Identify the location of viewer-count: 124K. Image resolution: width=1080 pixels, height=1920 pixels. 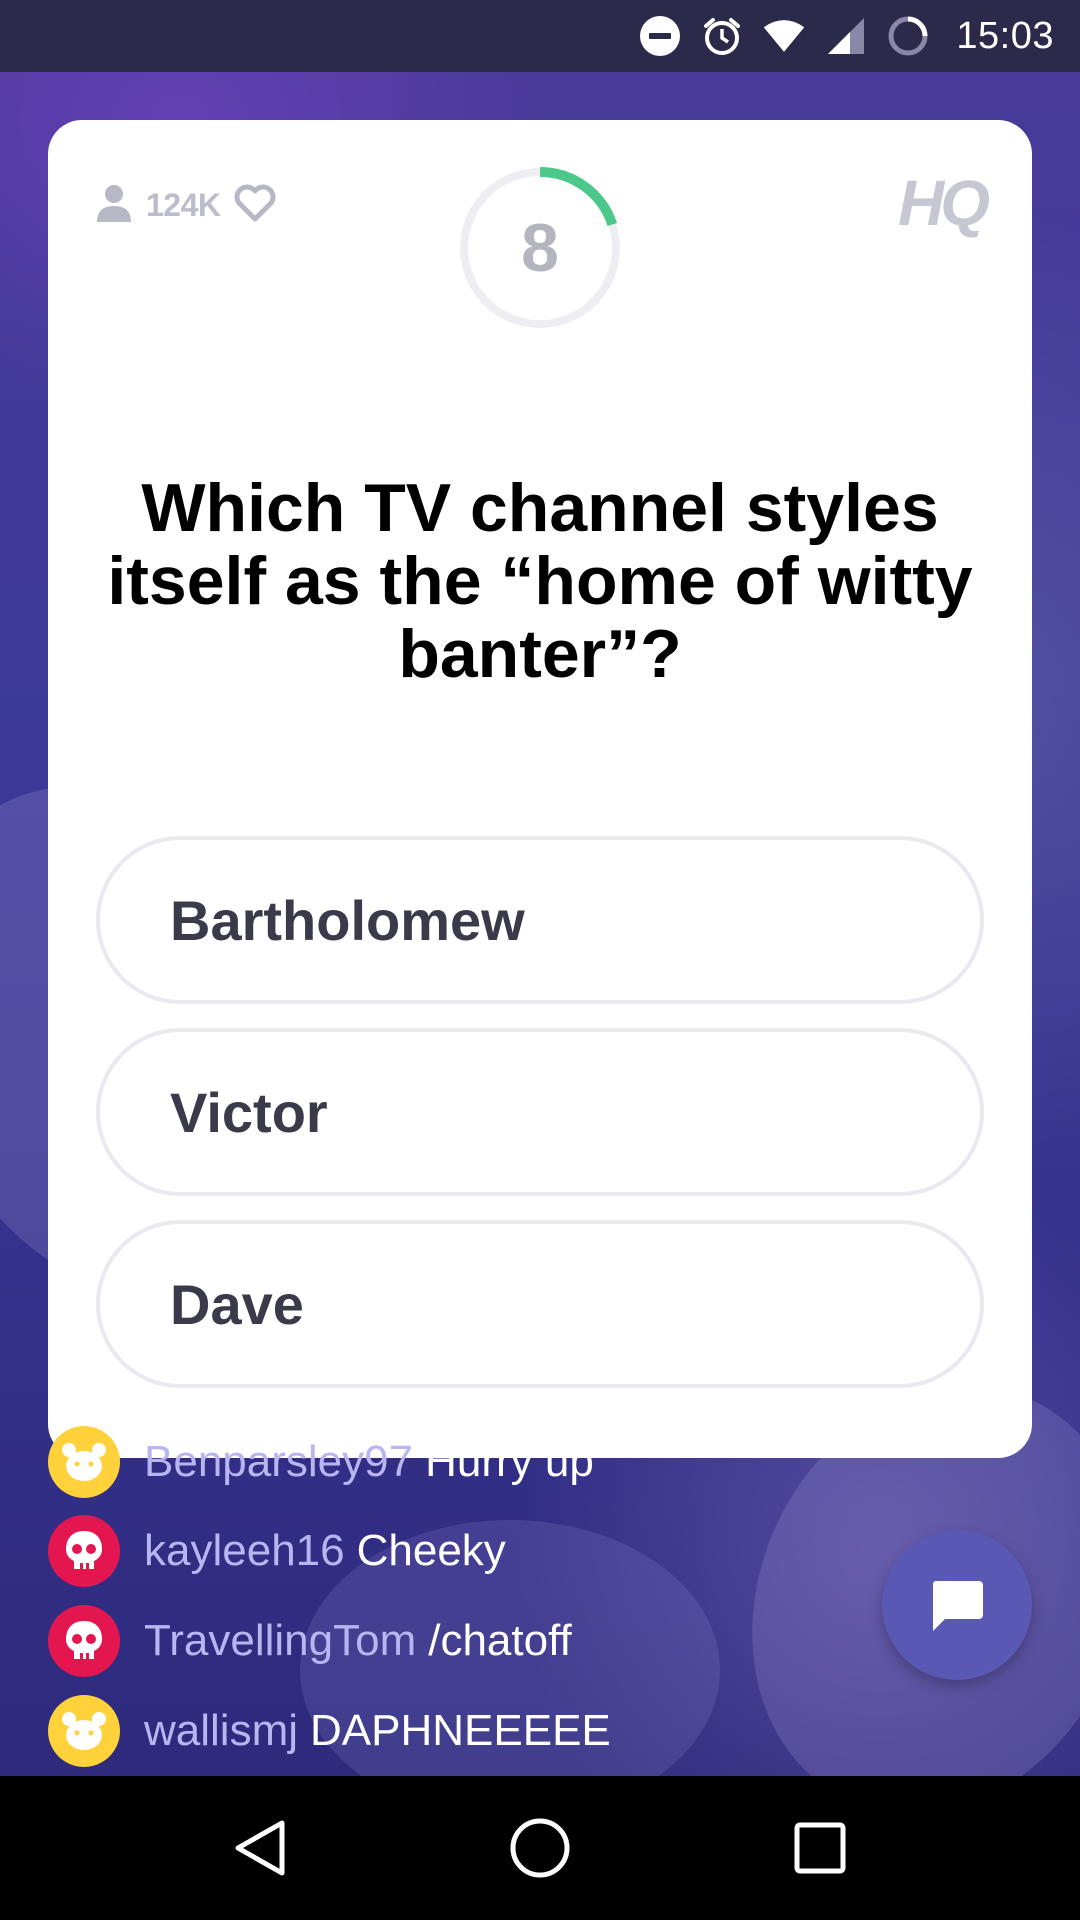
(183, 205).